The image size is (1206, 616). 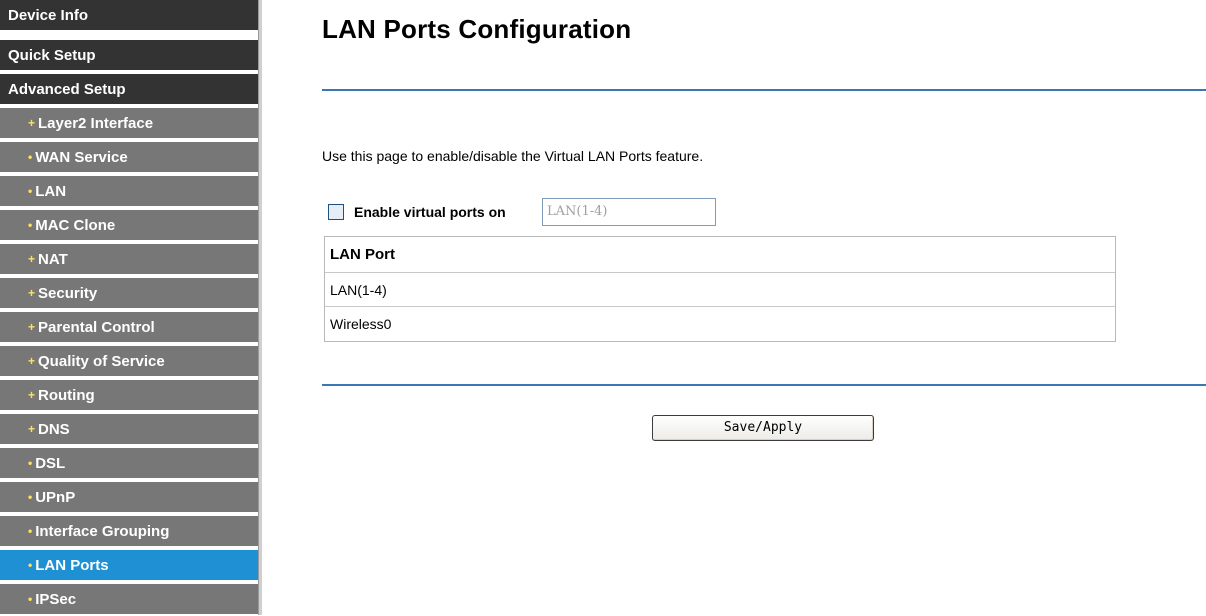 I want to click on page-title: LAN Ports Configuration, so click(x=477, y=29).